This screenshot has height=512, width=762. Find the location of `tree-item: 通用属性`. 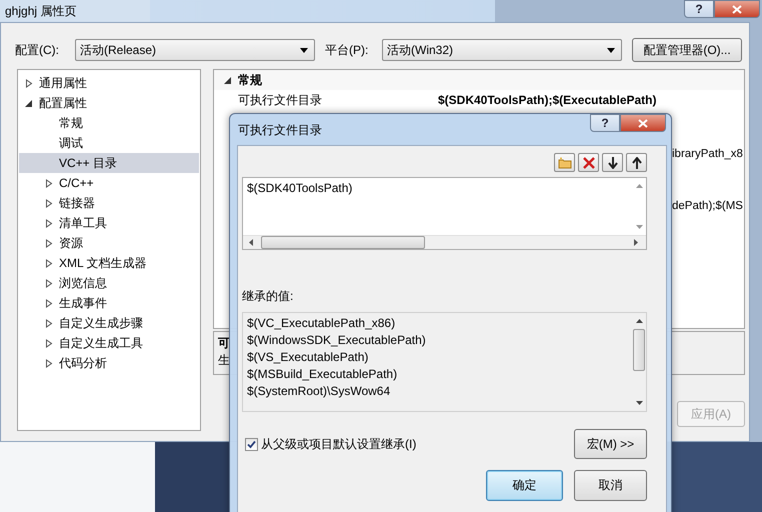

tree-item: 通用属性 is located at coordinates (109, 83).